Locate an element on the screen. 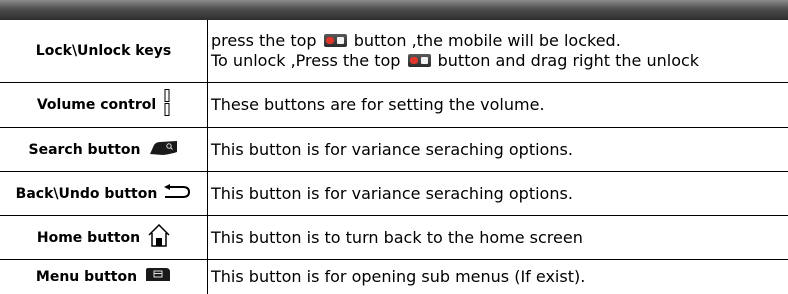 The width and height of the screenshot is (788, 294). row-label-back: Back\Undo button is located at coordinates (103, 193).